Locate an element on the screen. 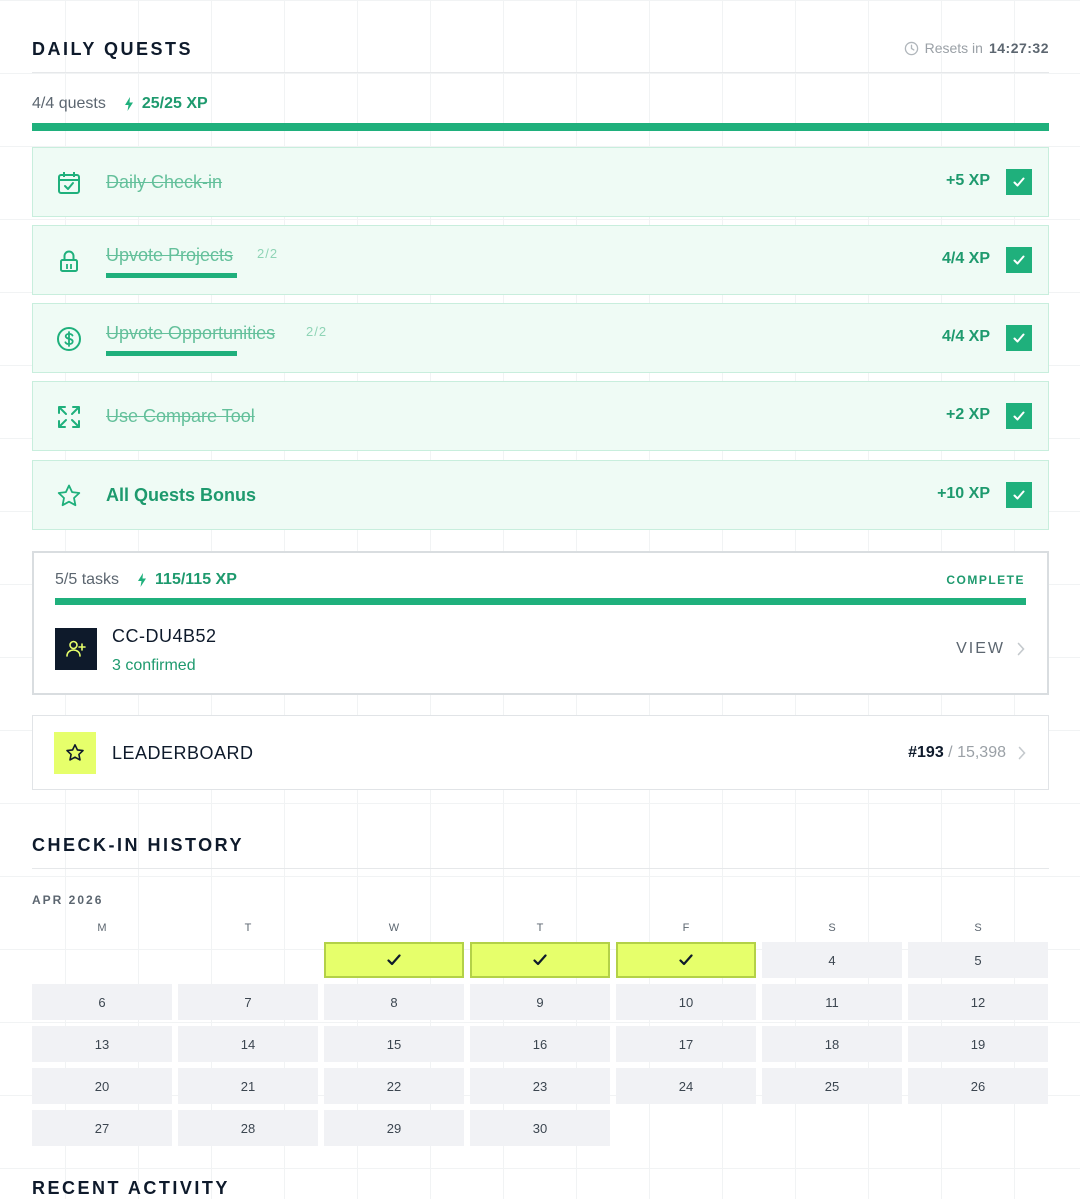  referral-tasks-count: 5/5 tasks is located at coordinates (87, 579).